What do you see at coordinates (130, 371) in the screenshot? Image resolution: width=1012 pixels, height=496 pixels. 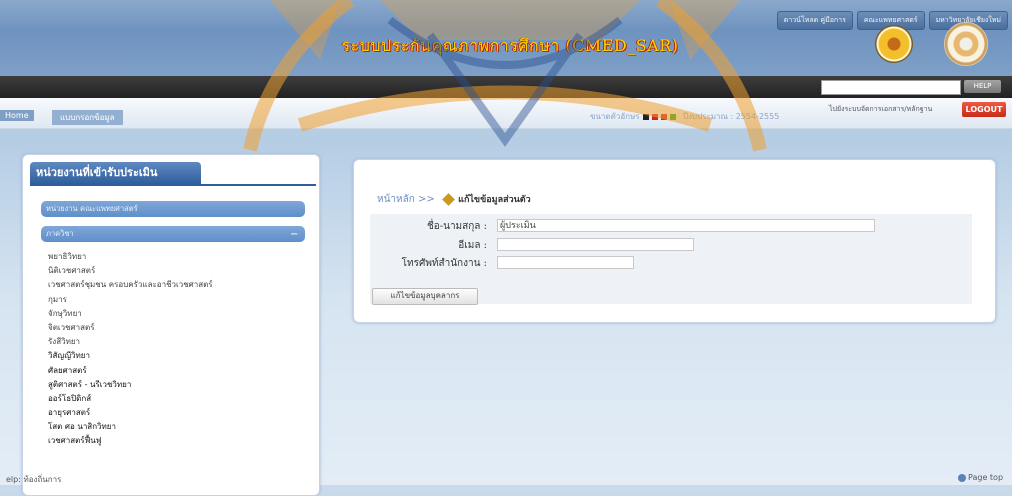 I see `department-item: ศัลยศาสตร์` at bounding box center [130, 371].